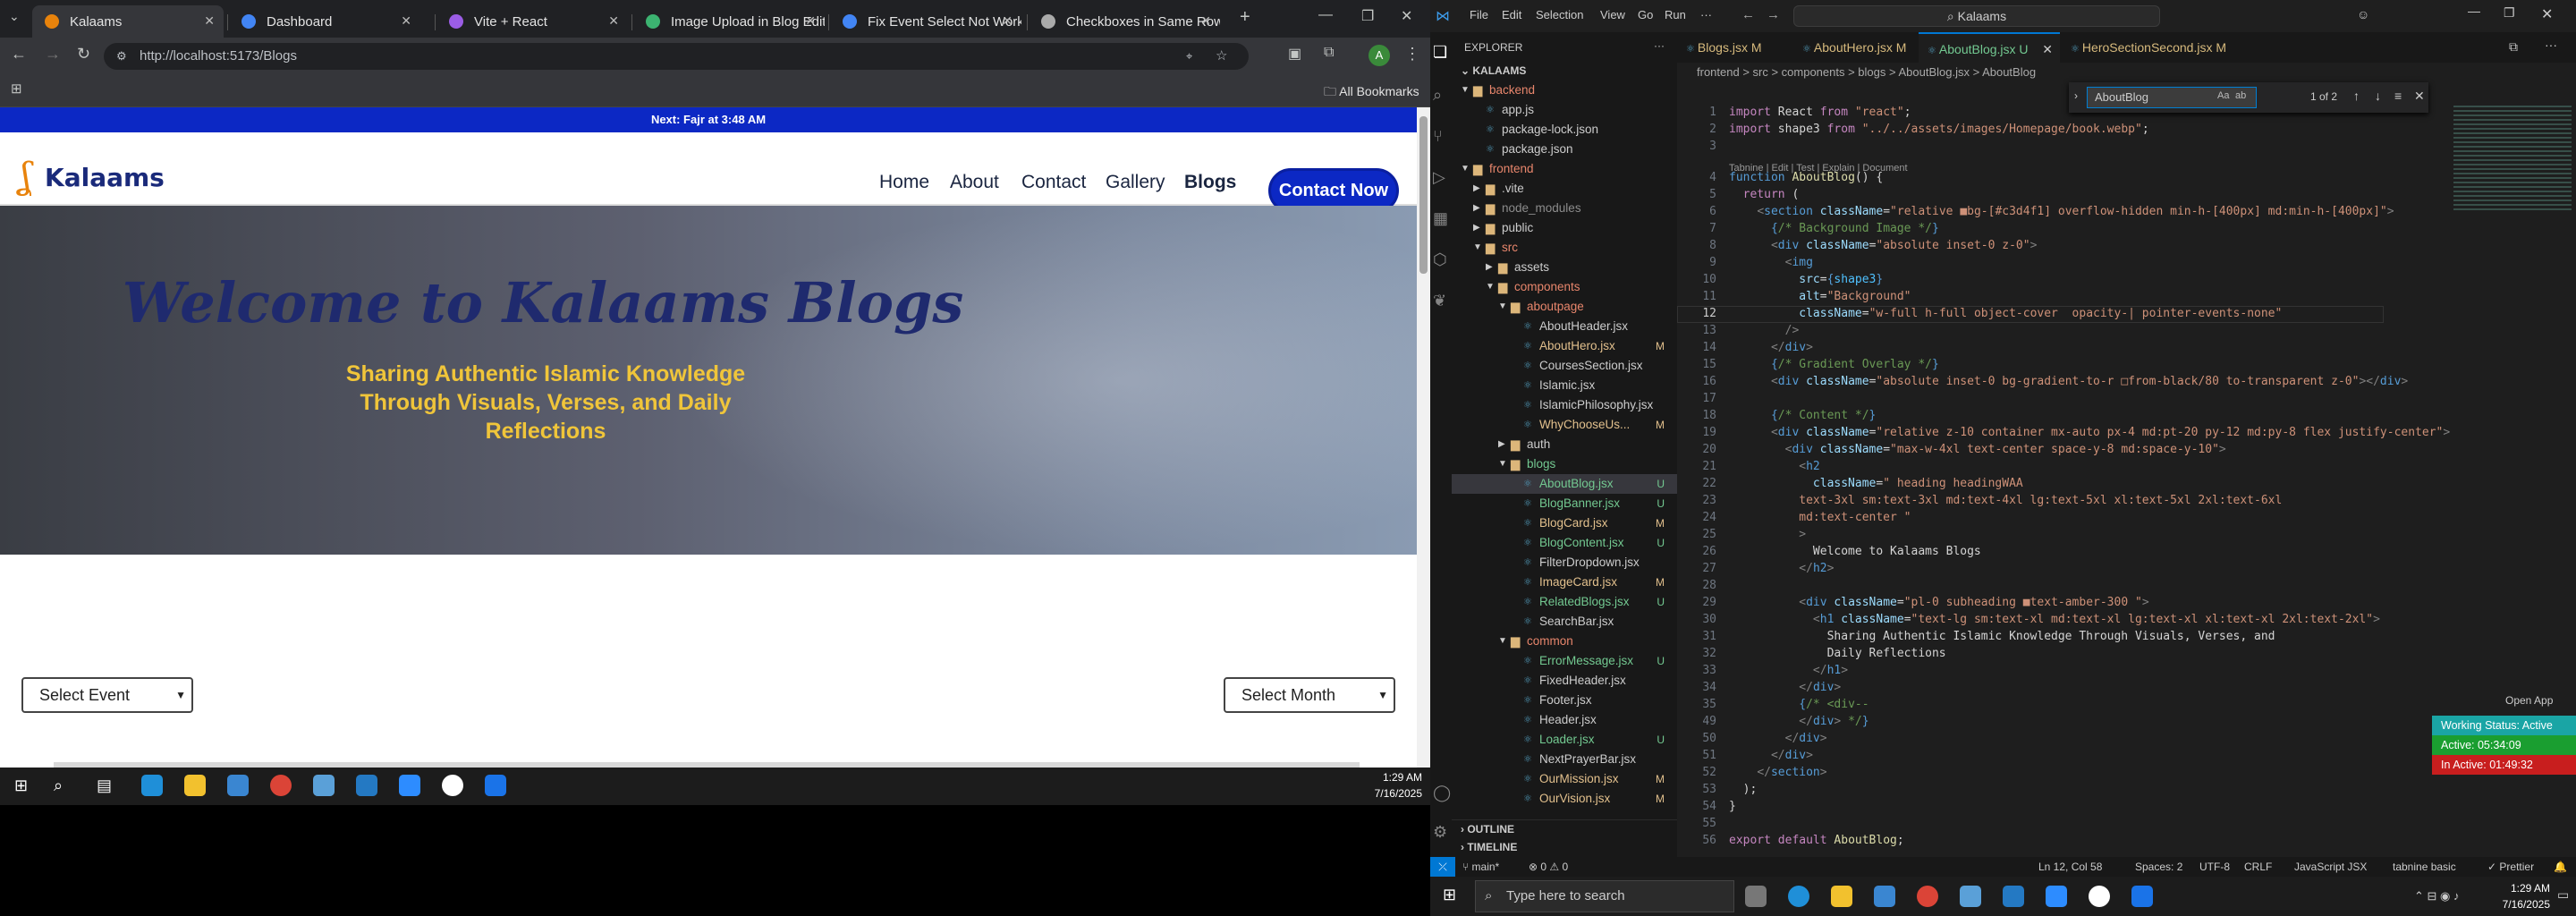 Image resolution: width=2576 pixels, height=916 pixels. I want to click on edge-icon, so click(1798, 896).